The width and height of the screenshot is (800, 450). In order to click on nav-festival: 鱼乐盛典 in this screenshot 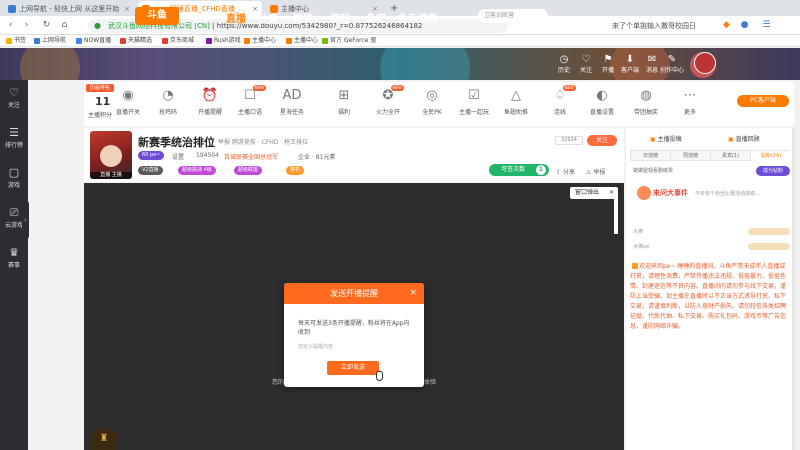, I will do `click(418, 17)`.